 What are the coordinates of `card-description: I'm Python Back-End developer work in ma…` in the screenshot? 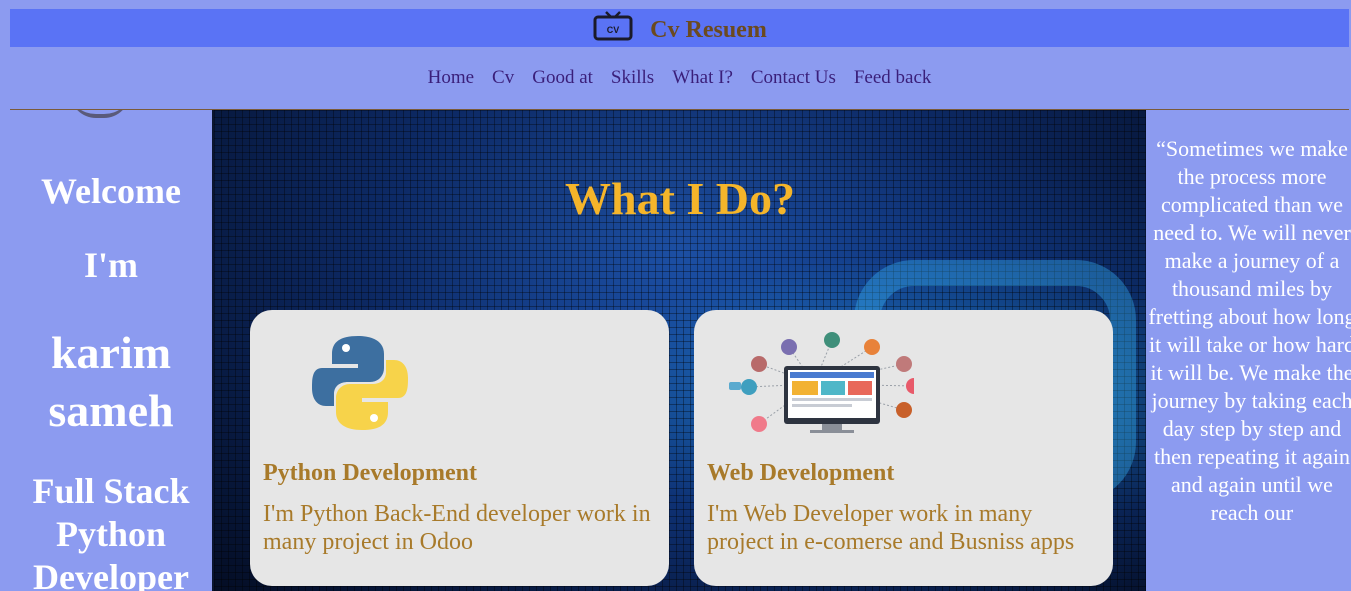 It's located at (457, 528).